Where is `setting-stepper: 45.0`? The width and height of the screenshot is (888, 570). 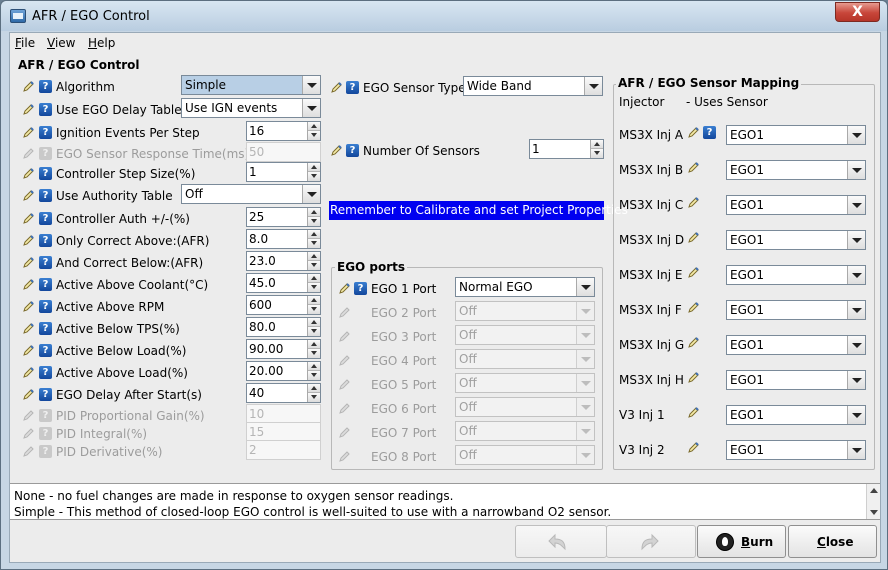 setting-stepper: 45.0 is located at coordinates (283, 283).